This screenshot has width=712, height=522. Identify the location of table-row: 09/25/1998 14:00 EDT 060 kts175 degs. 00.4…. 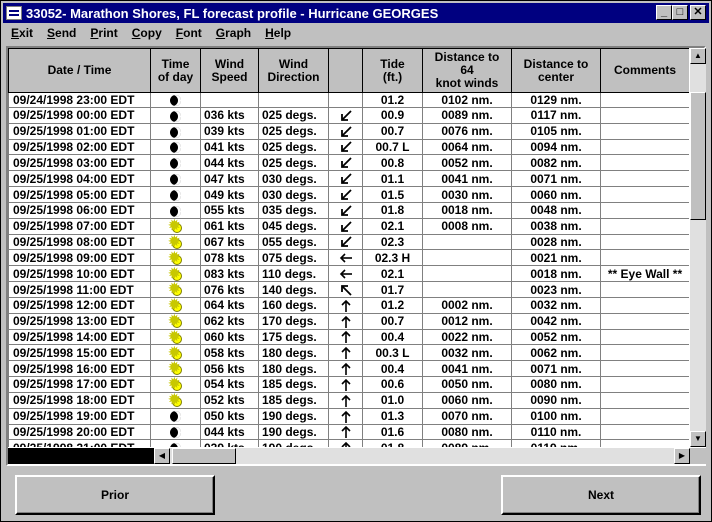
(348, 337).